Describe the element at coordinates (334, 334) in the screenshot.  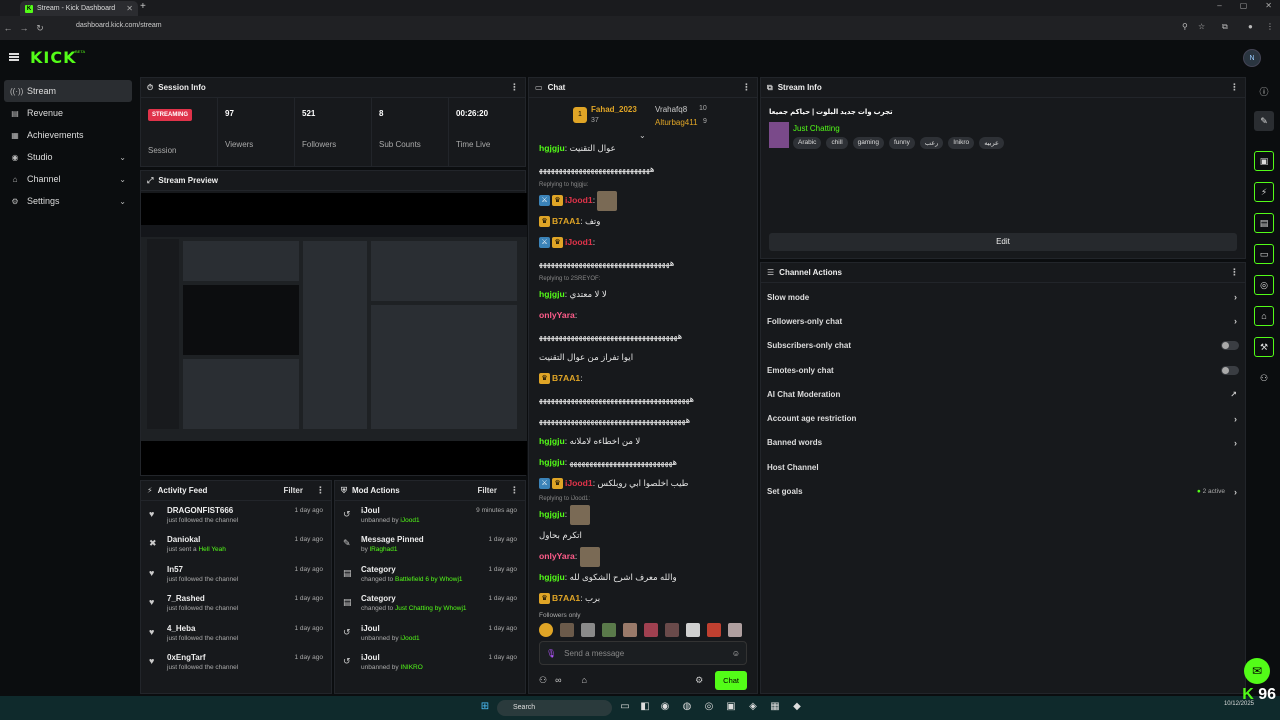
I see `video-player` at that location.